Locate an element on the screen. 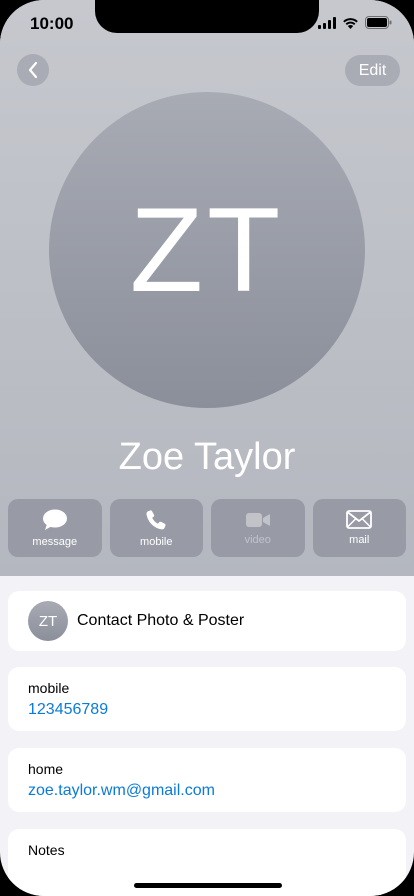 The height and width of the screenshot is (896, 414). mobile-field-card: mobile 123456789 is located at coordinates (207, 699).